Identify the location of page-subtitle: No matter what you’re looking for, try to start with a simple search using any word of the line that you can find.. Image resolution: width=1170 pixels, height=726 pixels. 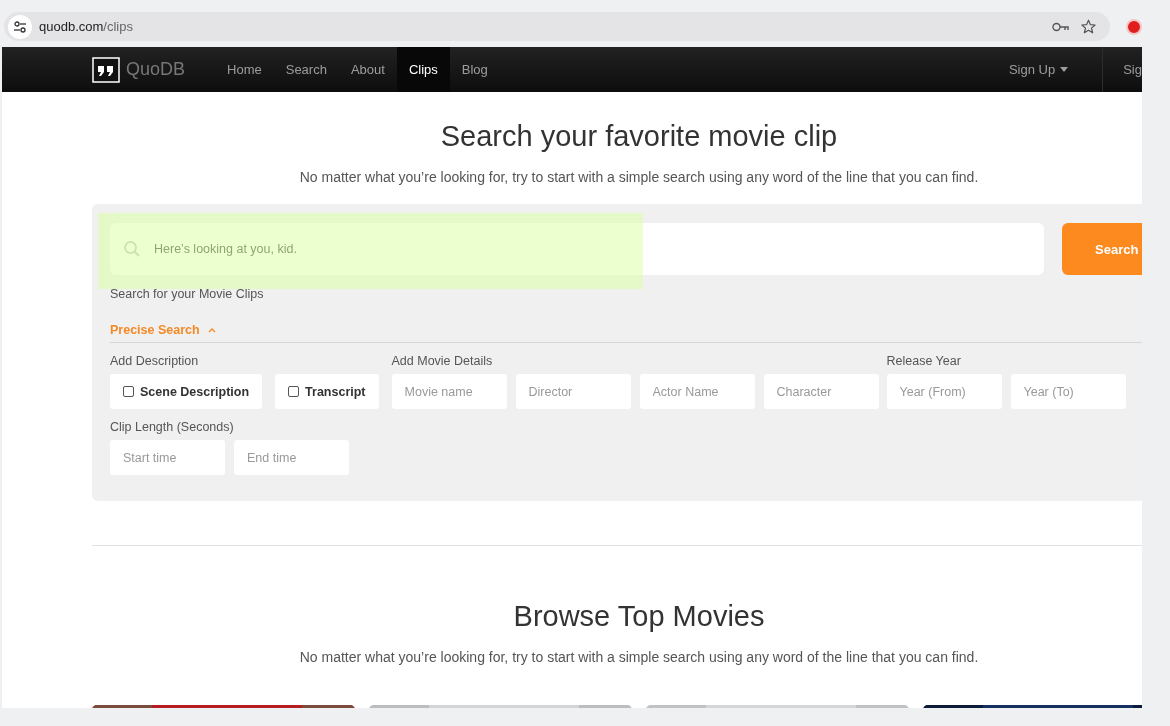
(639, 177).